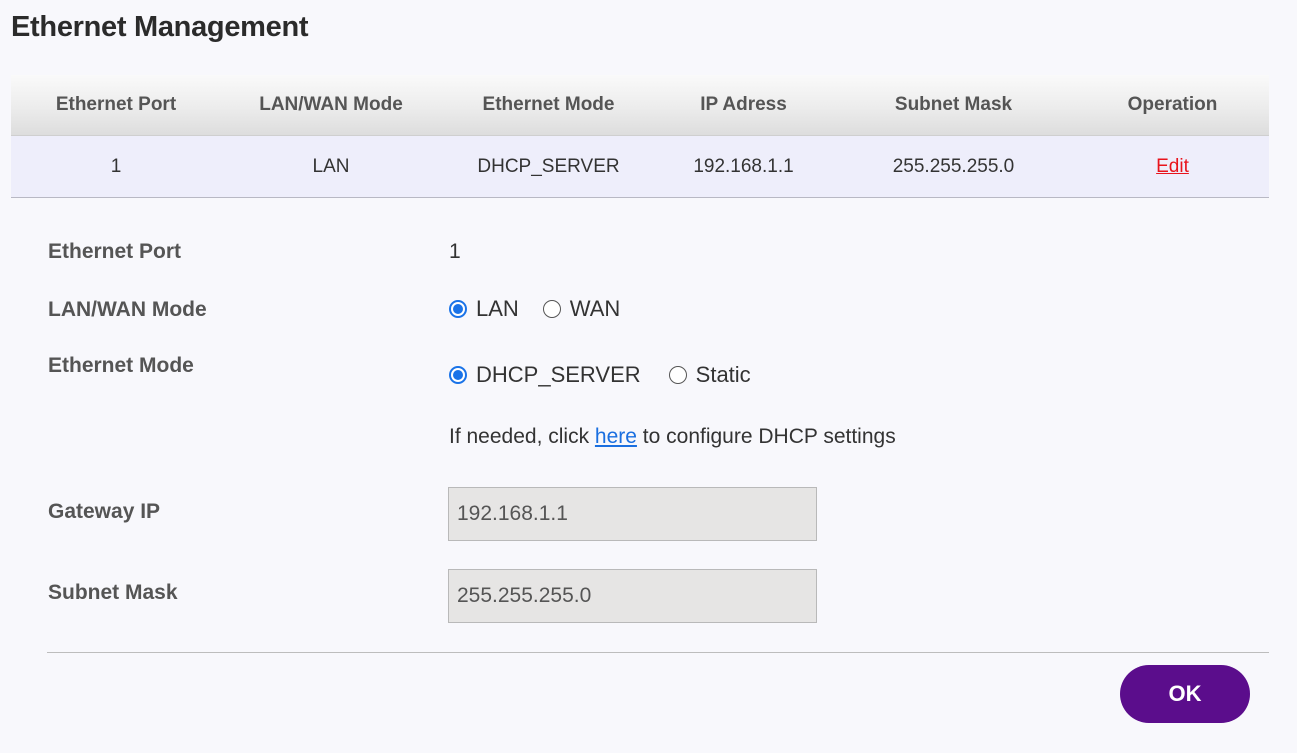 Image resolution: width=1297 pixels, height=753 pixels. Describe the element at coordinates (1172, 104) in the screenshot. I see `column-header-operation: Operation` at that location.